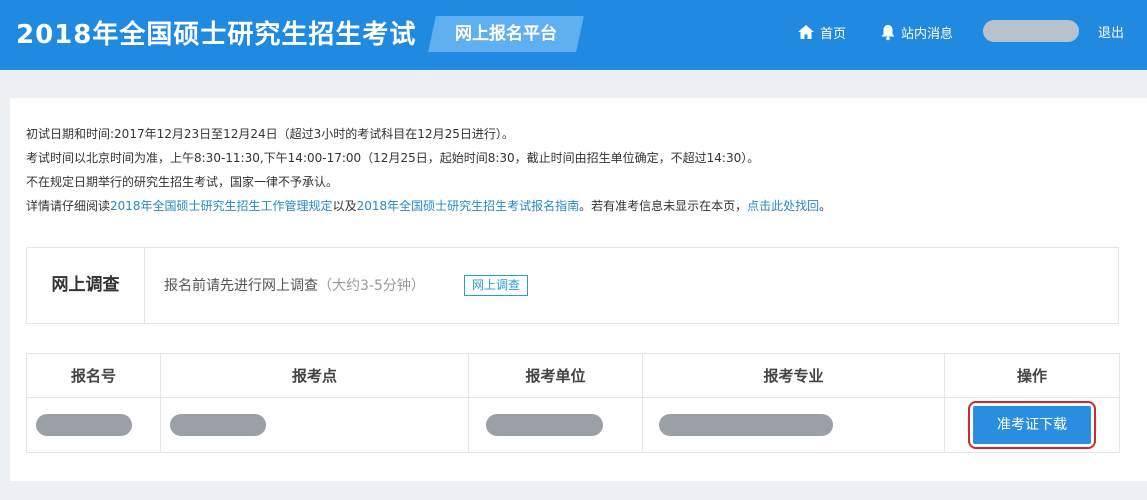 The height and width of the screenshot is (500, 1147). I want to click on header-actions: 操作, so click(1032, 375).